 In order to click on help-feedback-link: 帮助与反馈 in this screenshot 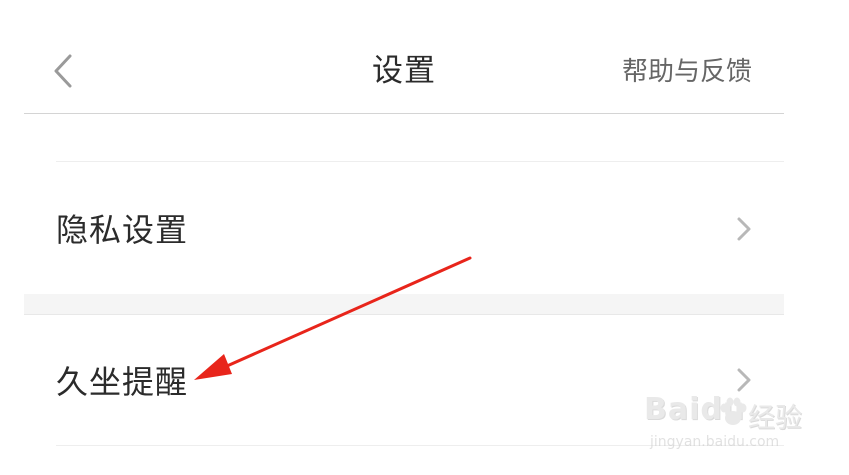, I will do `click(687, 72)`.